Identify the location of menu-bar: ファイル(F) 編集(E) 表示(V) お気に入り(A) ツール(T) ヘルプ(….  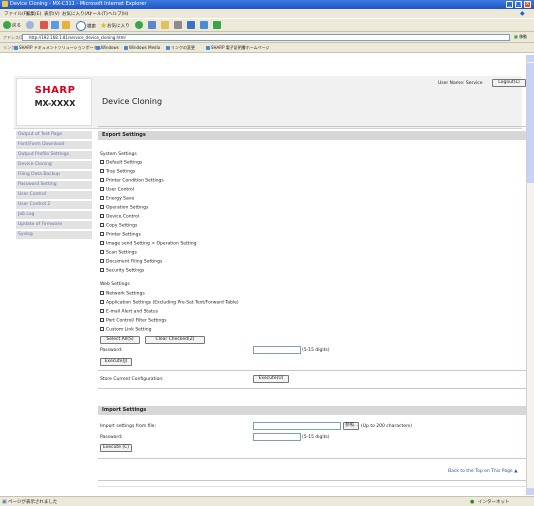
(267, 13).